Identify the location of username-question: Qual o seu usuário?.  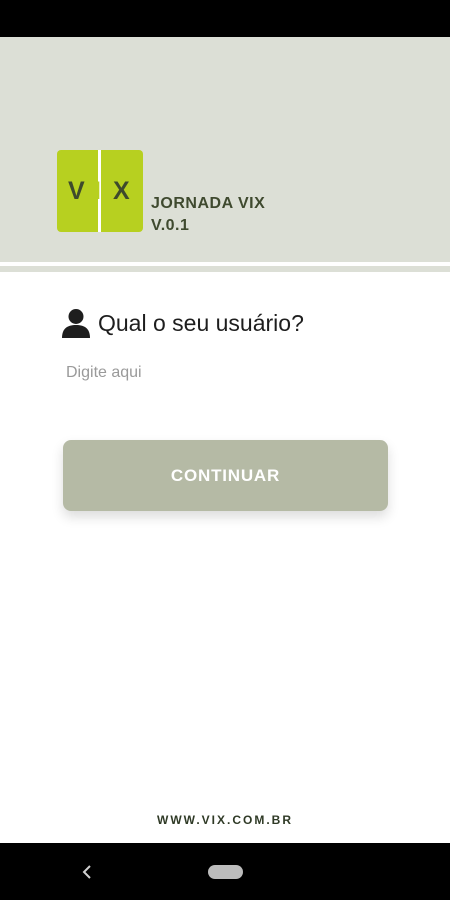
(182, 323).